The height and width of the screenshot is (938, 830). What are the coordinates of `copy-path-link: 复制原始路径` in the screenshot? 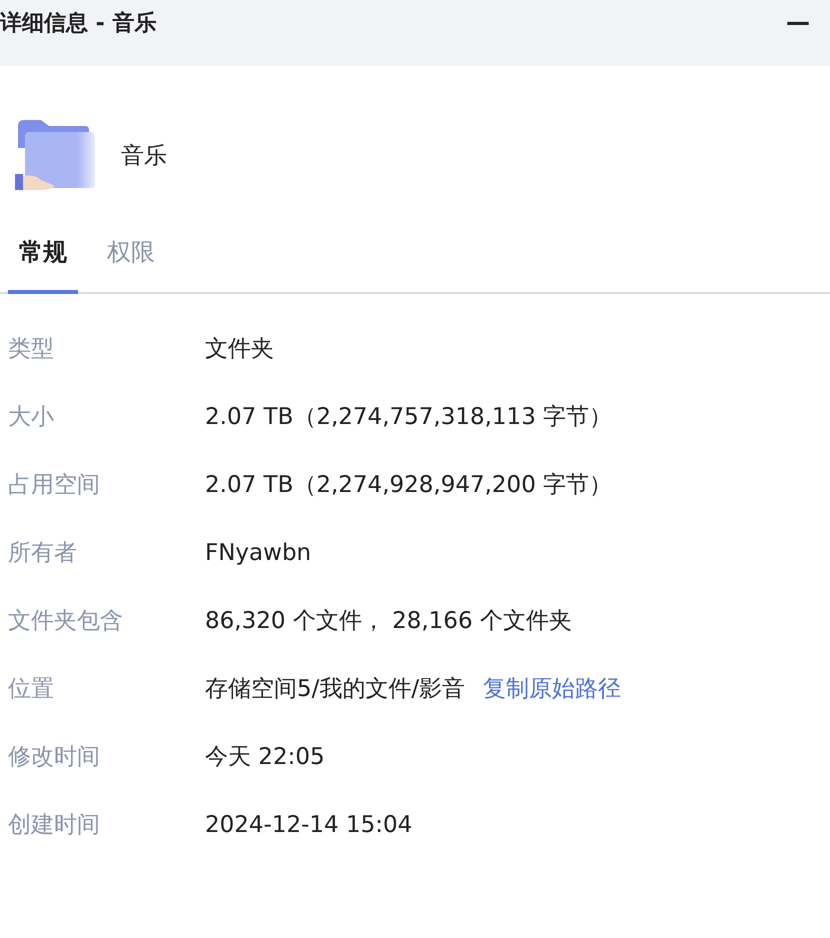 It's located at (552, 688).